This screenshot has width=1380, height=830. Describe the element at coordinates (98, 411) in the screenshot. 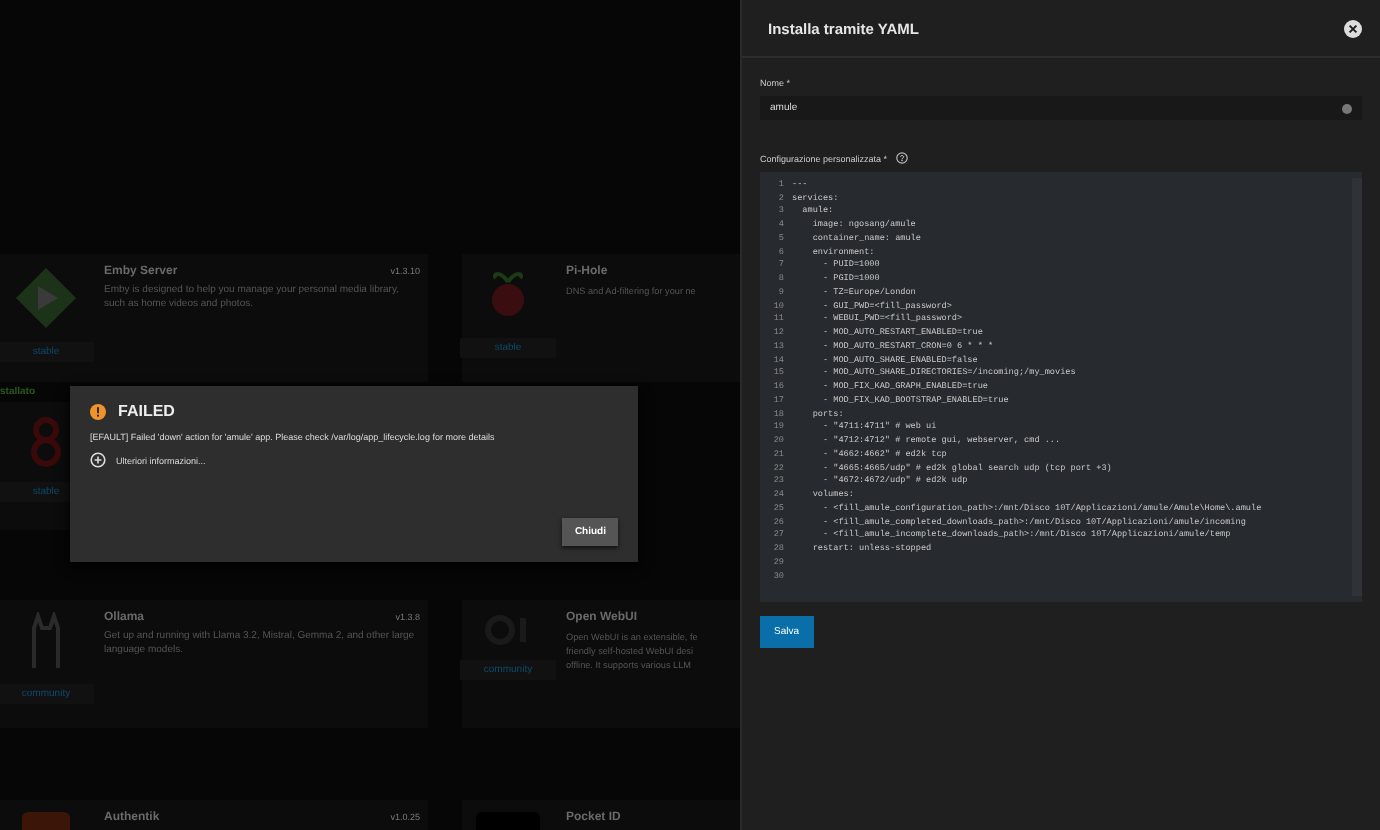

I see `warning-icon` at that location.